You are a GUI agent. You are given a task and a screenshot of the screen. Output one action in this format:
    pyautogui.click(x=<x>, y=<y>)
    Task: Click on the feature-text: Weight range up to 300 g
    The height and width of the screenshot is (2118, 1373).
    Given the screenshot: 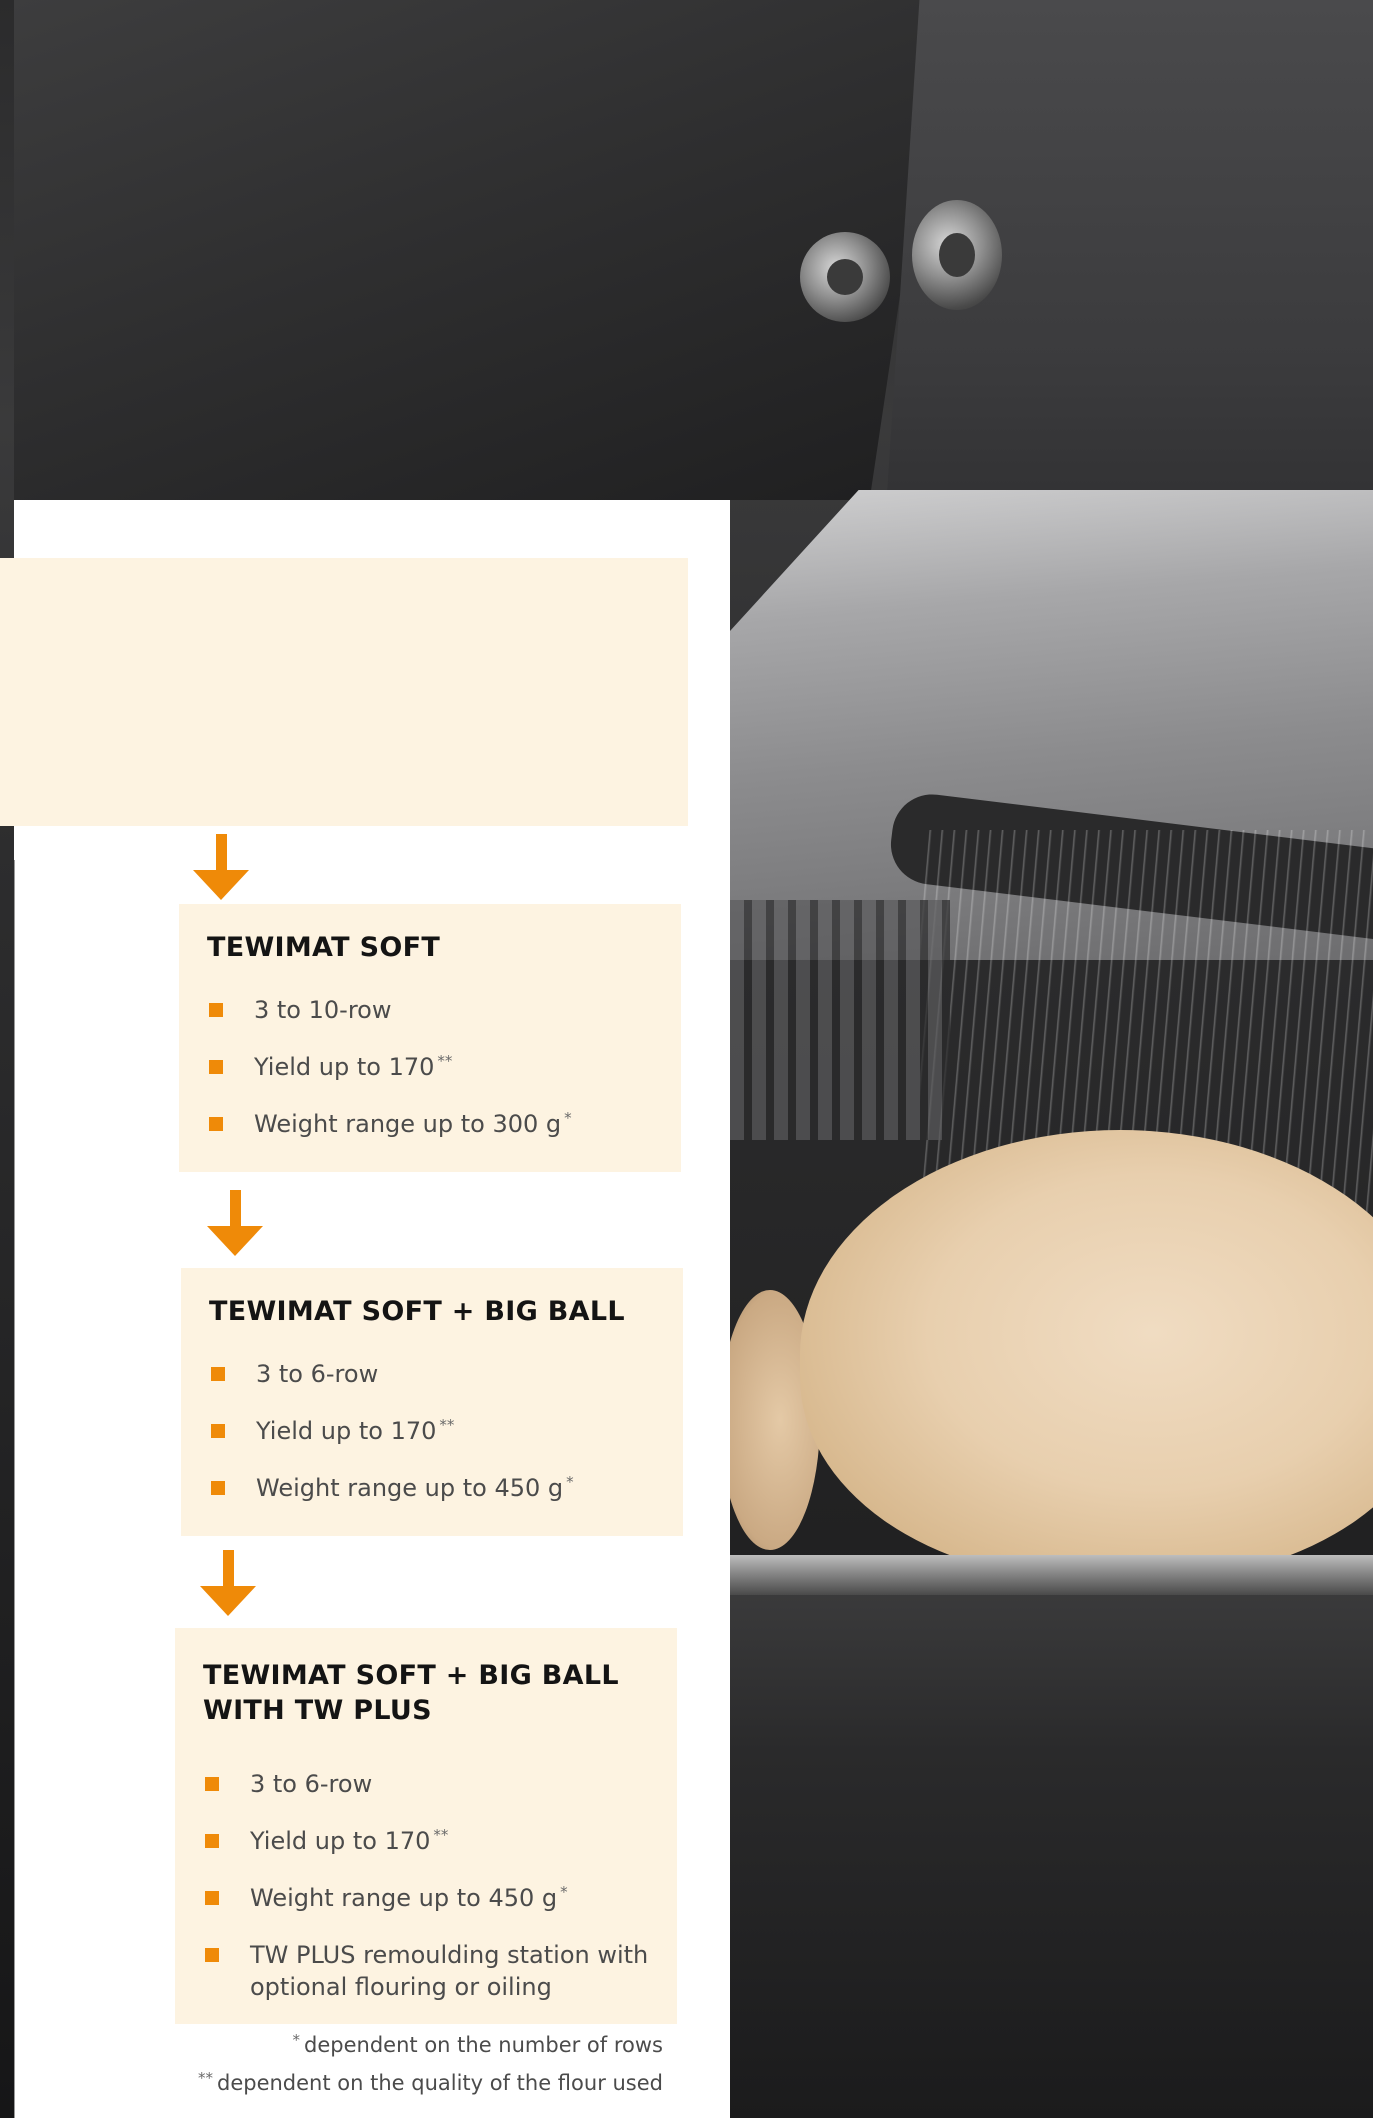 What is the action you would take?
    pyautogui.click(x=408, y=1124)
    